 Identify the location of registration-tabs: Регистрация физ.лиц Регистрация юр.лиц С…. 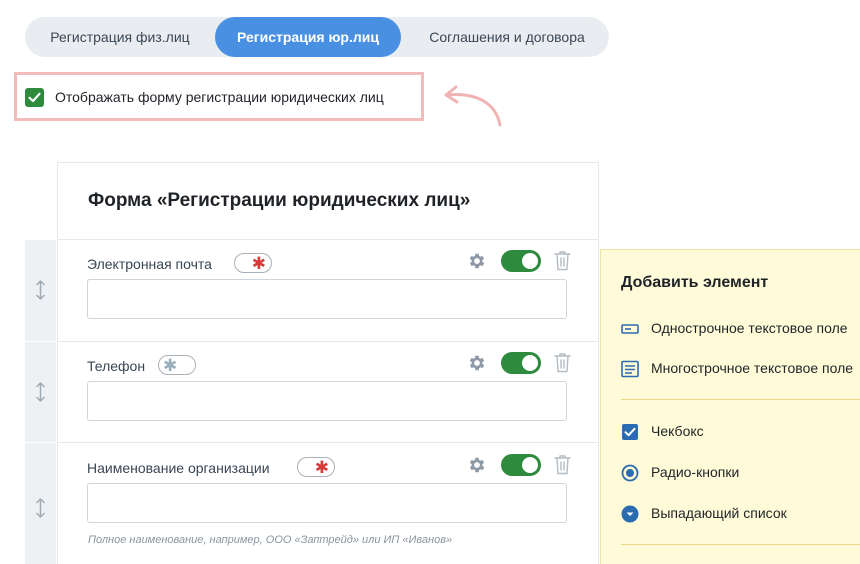
(317, 37).